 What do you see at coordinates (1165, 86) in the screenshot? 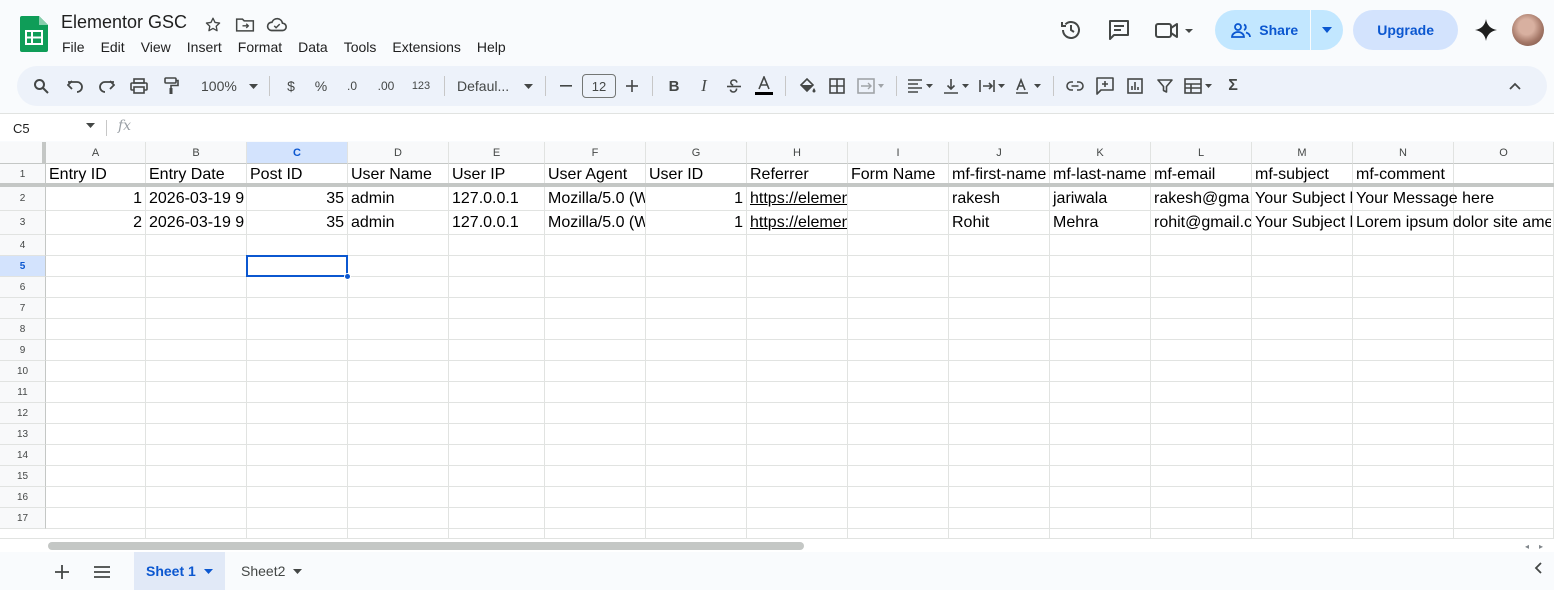
I see `filter-icon` at bounding box center [1165, 86].